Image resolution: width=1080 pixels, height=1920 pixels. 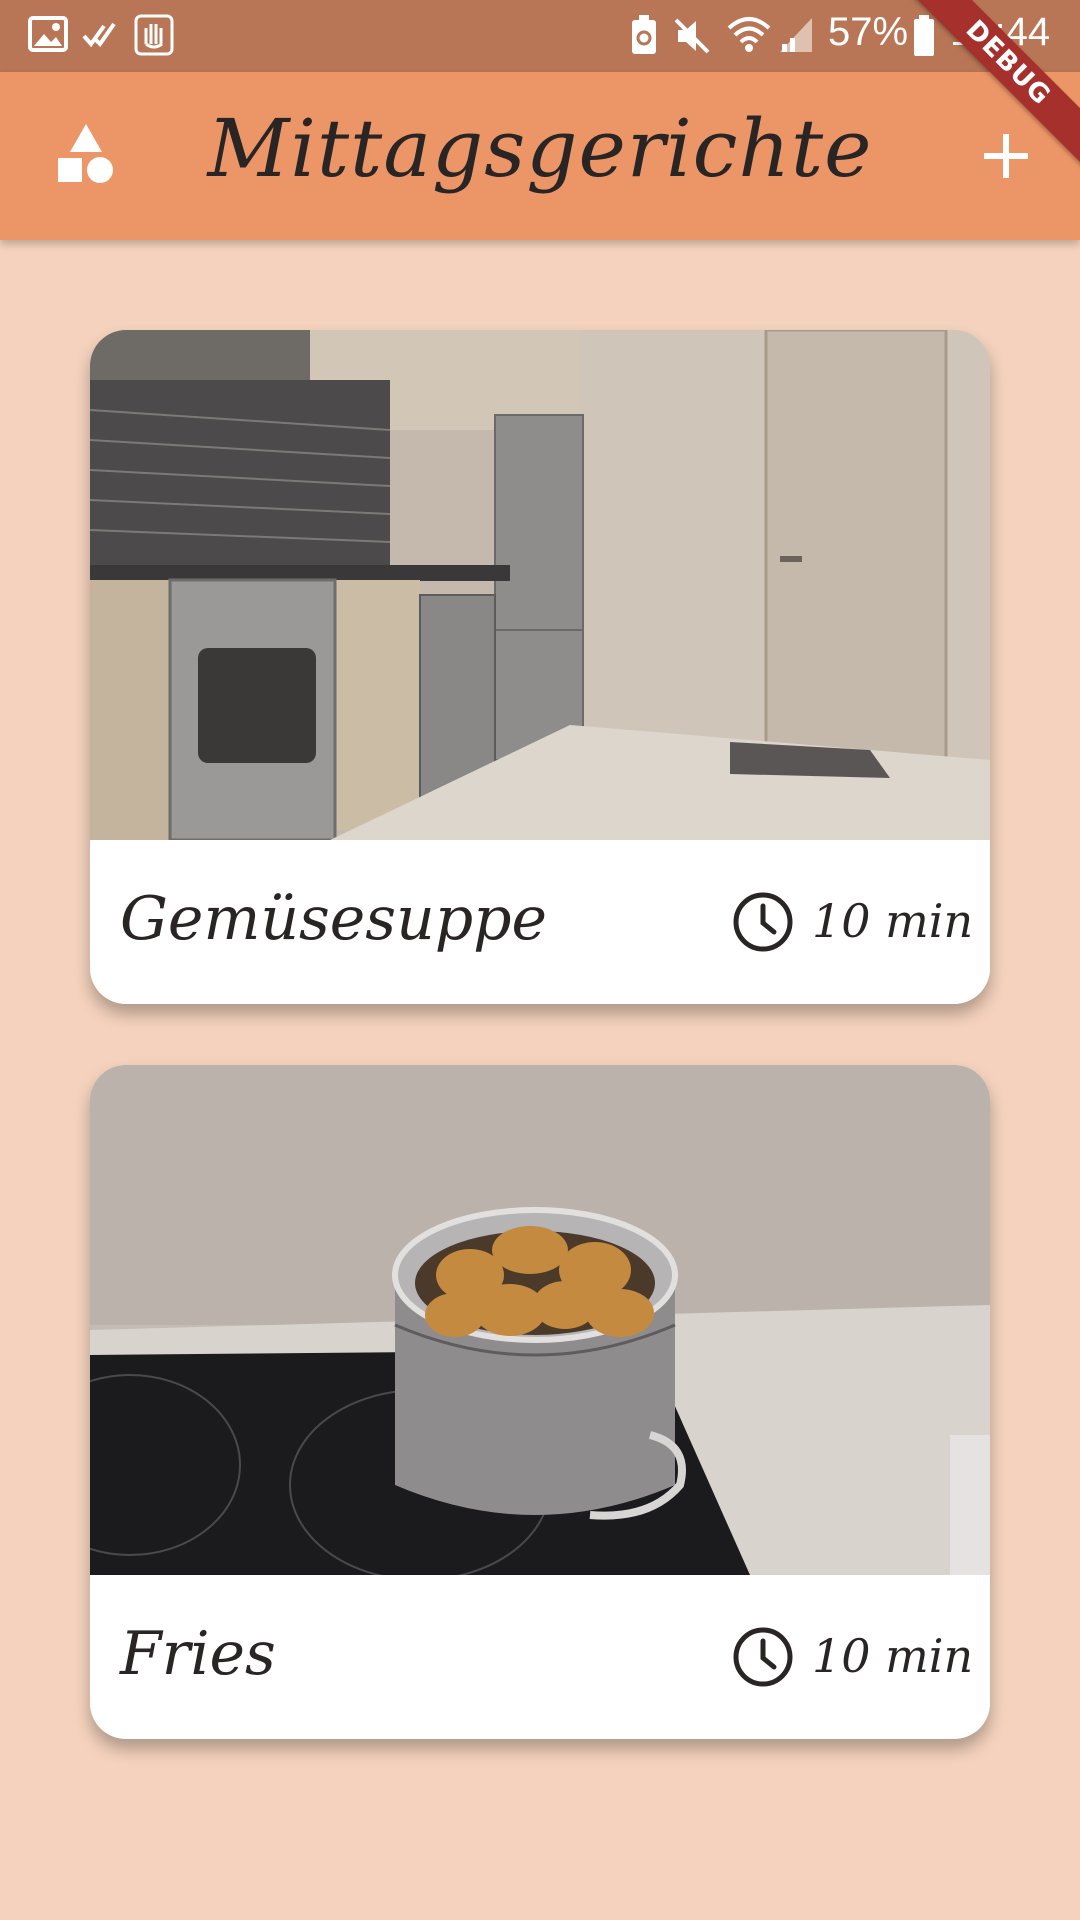 What do you see at coordinates (924, 35) in the screenshot?
I see `battery-icon` at bounding box center [924, 35].